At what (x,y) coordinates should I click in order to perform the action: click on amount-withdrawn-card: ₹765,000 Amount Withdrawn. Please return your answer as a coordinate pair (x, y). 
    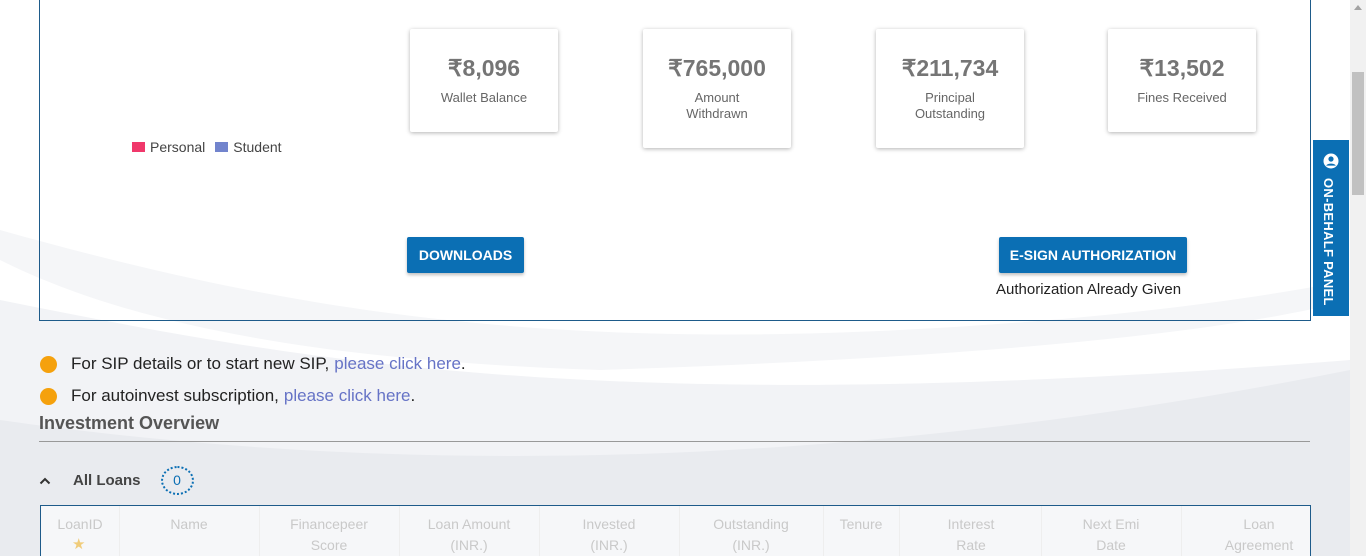
    Looking at the image, I should click on (717, 88).